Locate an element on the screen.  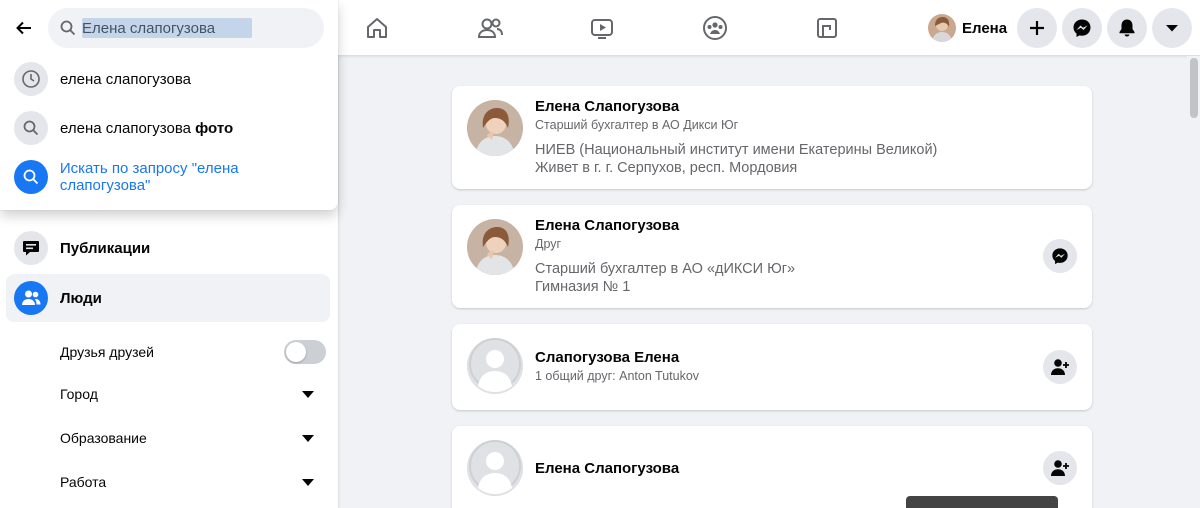
search-for-query-item: Искать по запросу "елена слапогузова" is located at coordinates (169, 177).